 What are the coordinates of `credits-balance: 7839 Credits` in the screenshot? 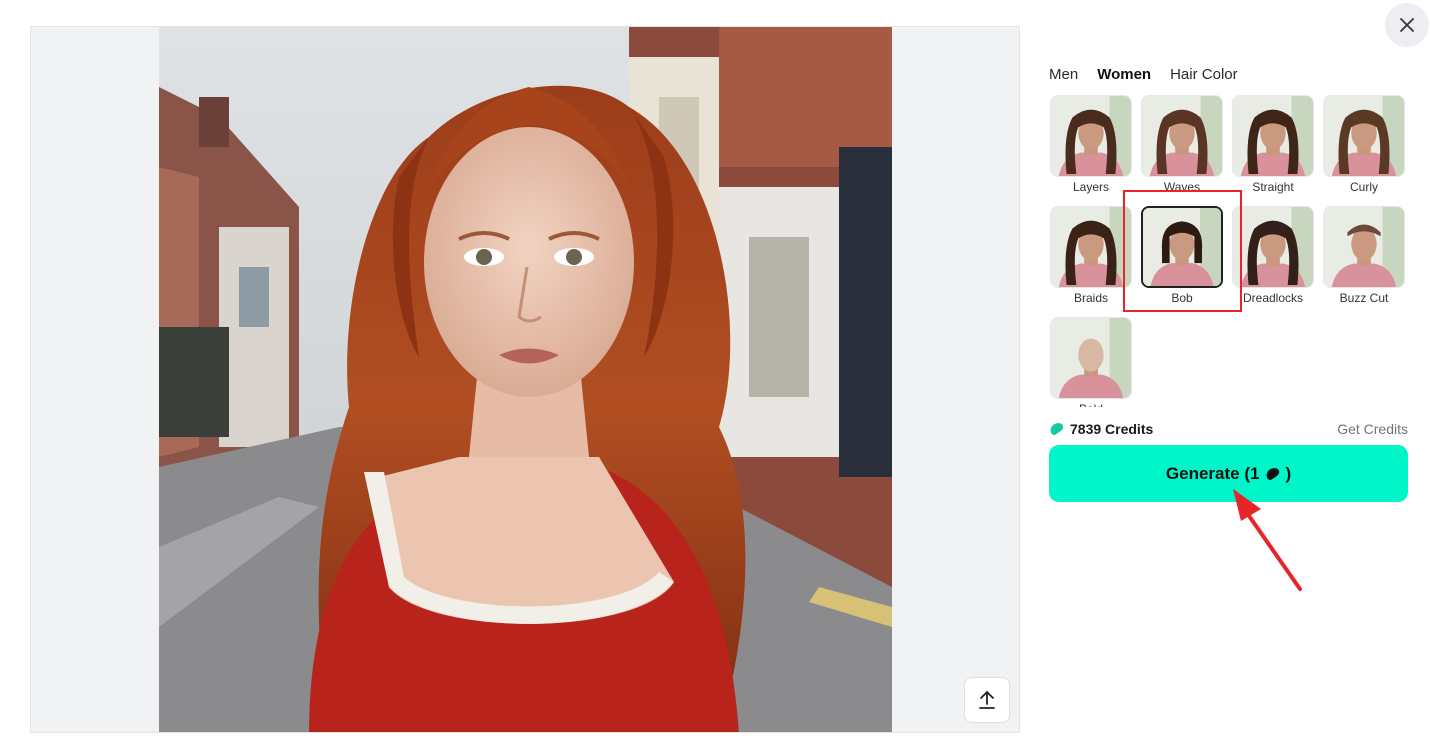 It's located at (1101, 429).